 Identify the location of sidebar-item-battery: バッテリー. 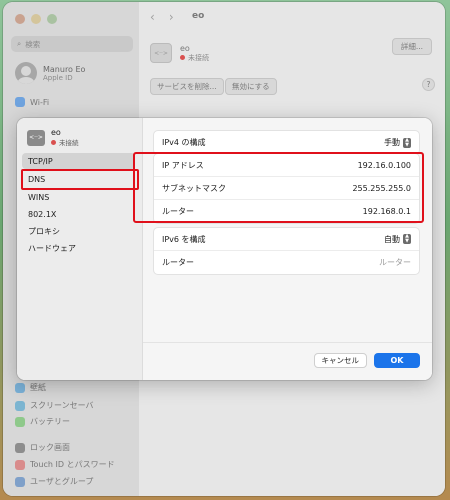
(42, 421).